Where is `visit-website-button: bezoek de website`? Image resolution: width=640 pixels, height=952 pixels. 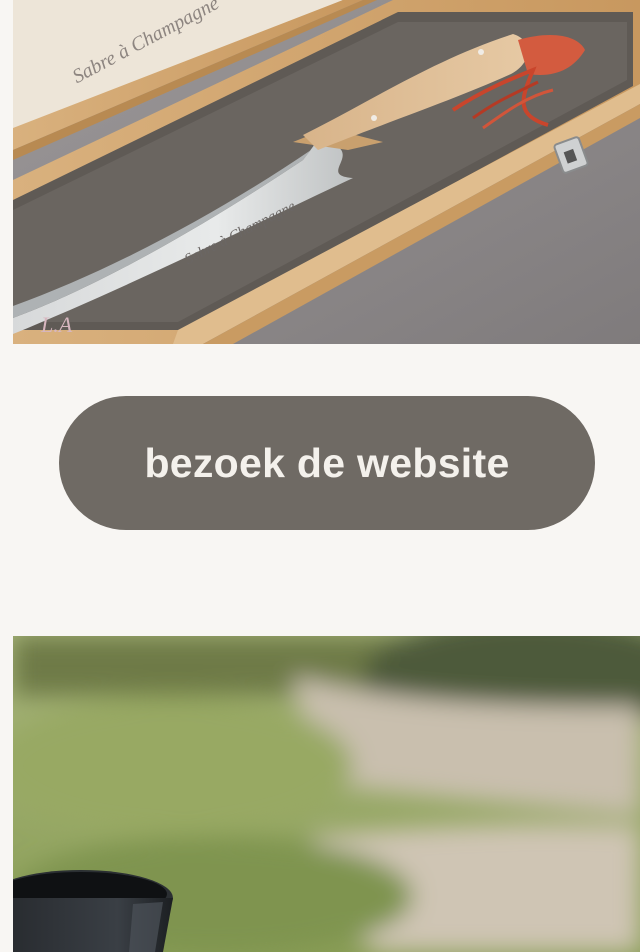
visit-website-button: bezoek de website is located at coordinates (327, 463).